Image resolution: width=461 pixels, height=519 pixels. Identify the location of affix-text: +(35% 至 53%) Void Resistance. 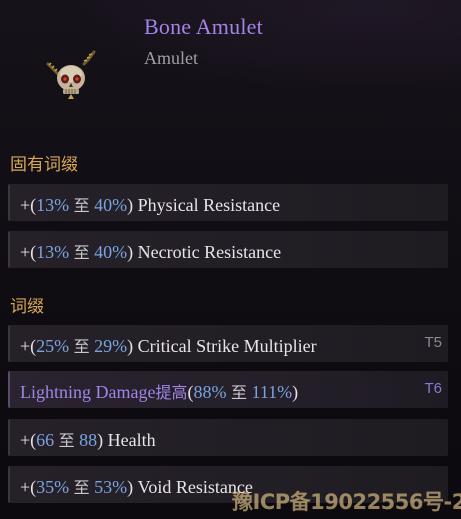
(136, 486).